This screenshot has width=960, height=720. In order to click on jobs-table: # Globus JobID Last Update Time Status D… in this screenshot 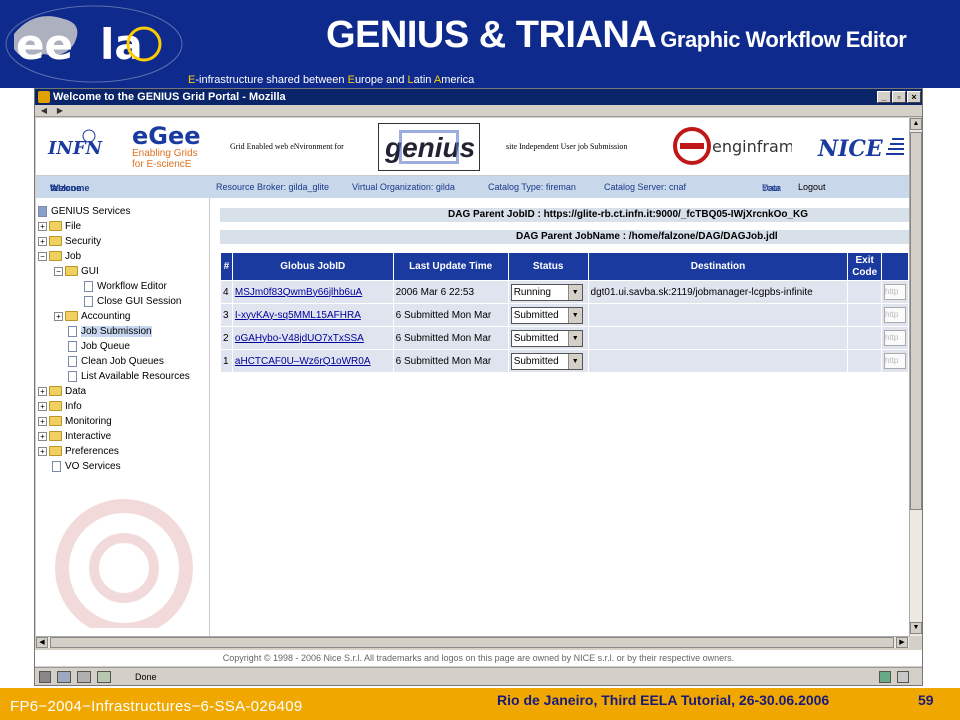, I will do `click(564, 312)`.